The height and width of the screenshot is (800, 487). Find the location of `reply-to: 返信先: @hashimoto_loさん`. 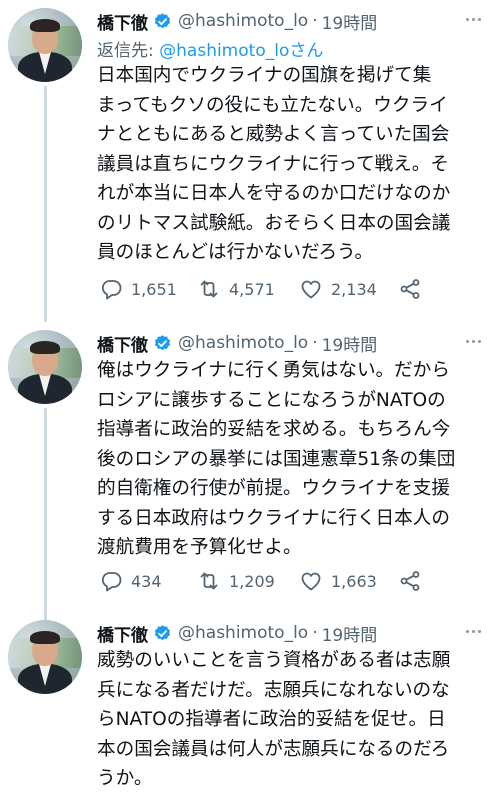

reply-to: 返信先: @hashimoto_loさん is located at coordinates (210, 48).